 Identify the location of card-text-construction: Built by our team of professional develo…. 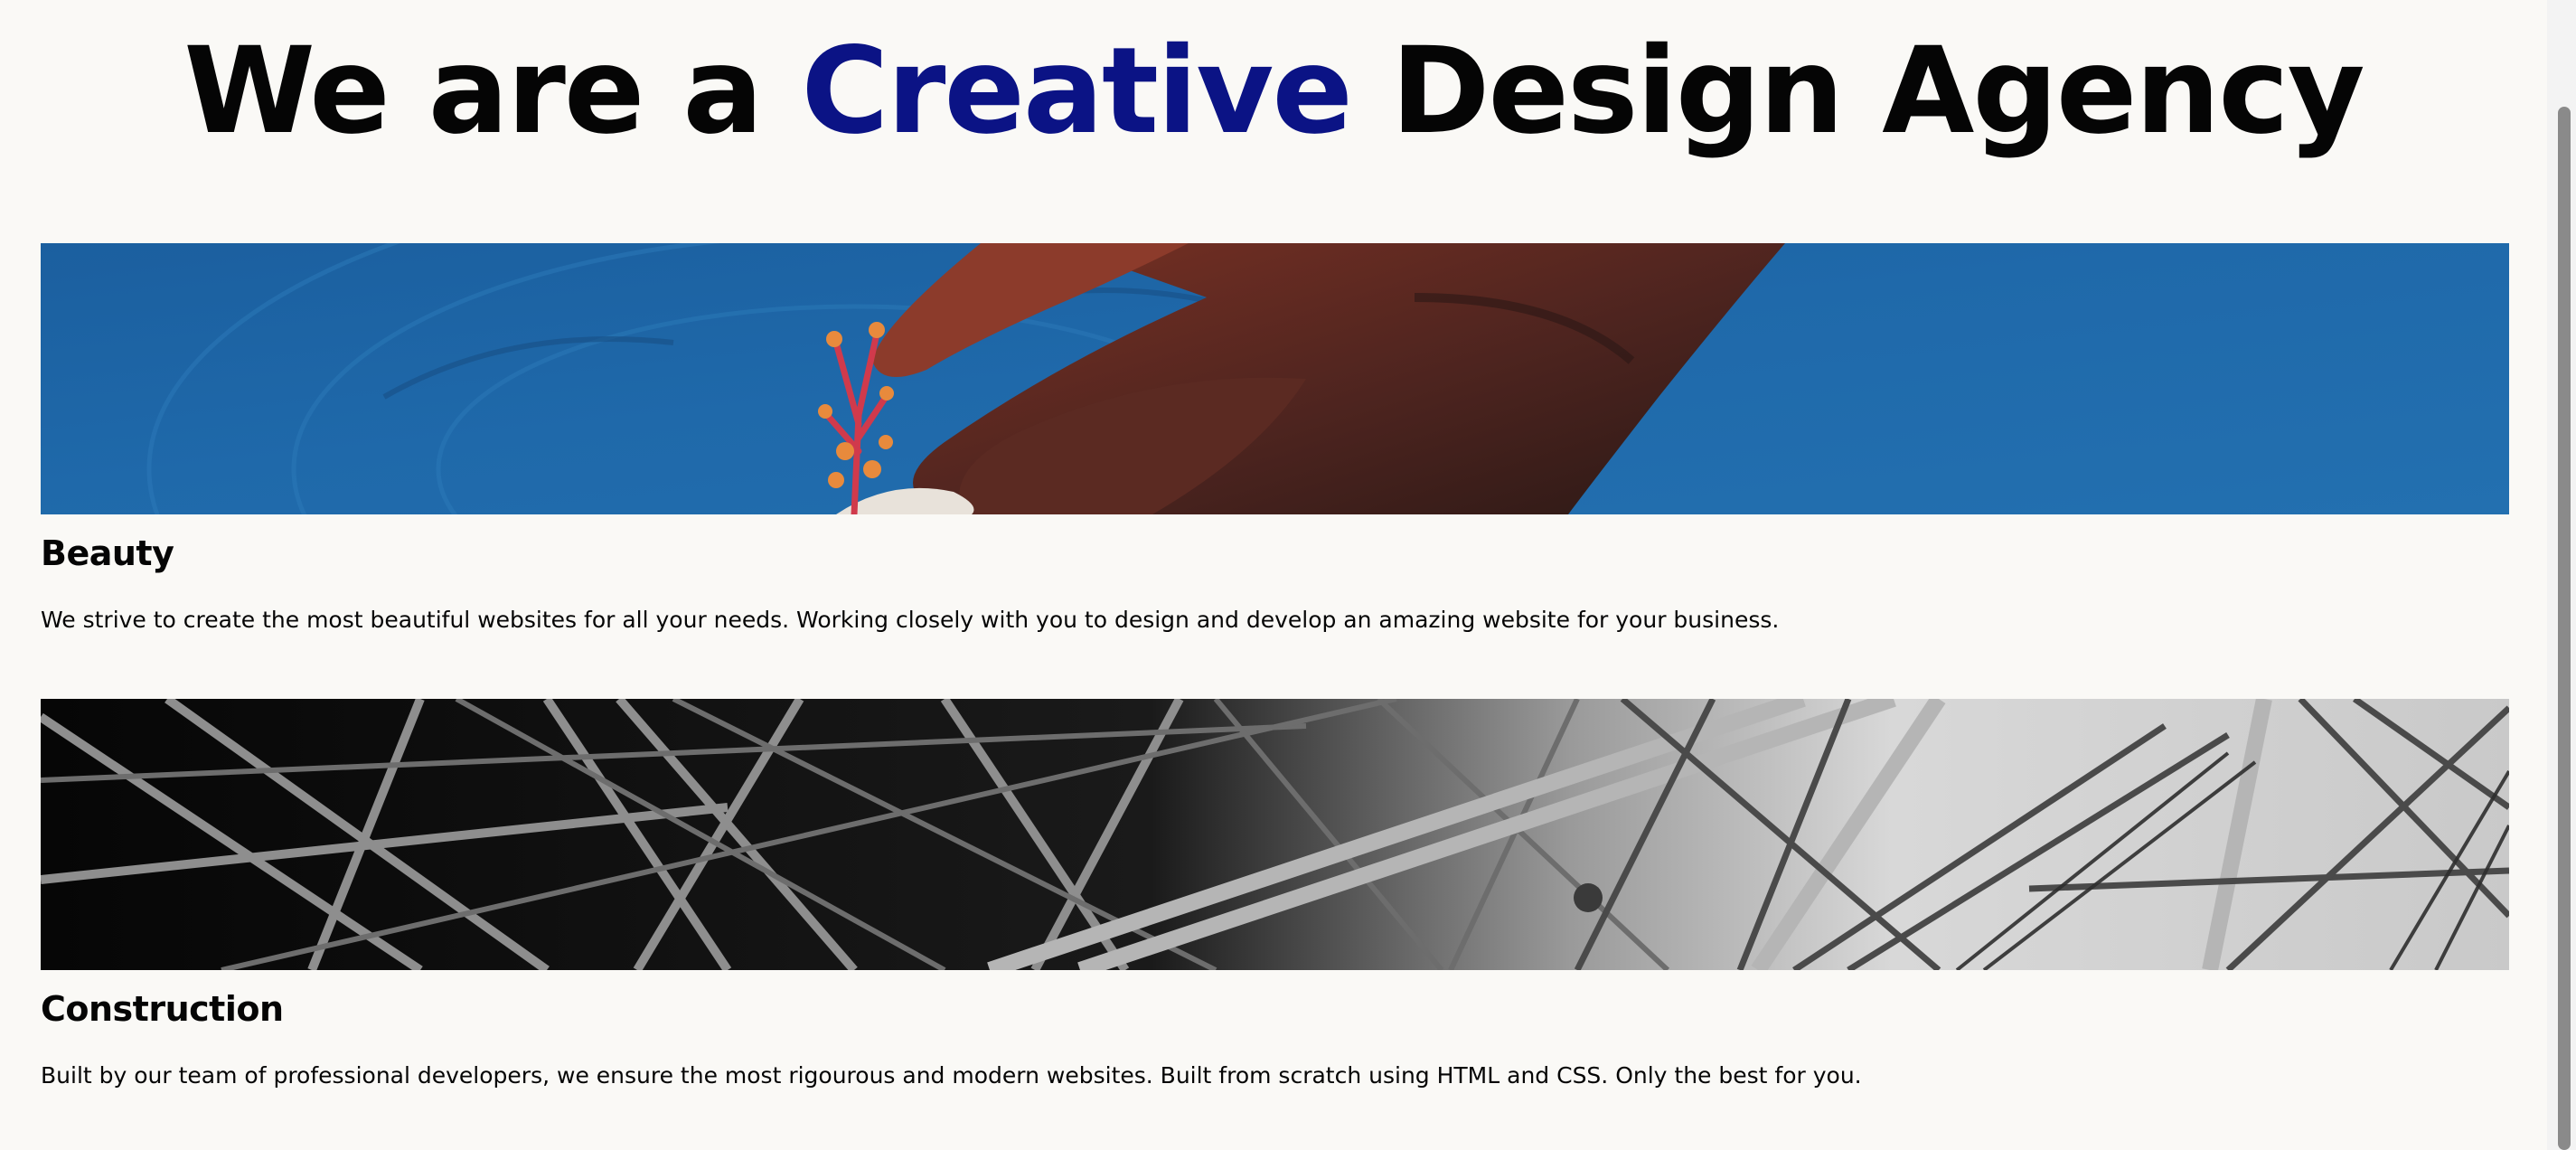
(952, 1075).